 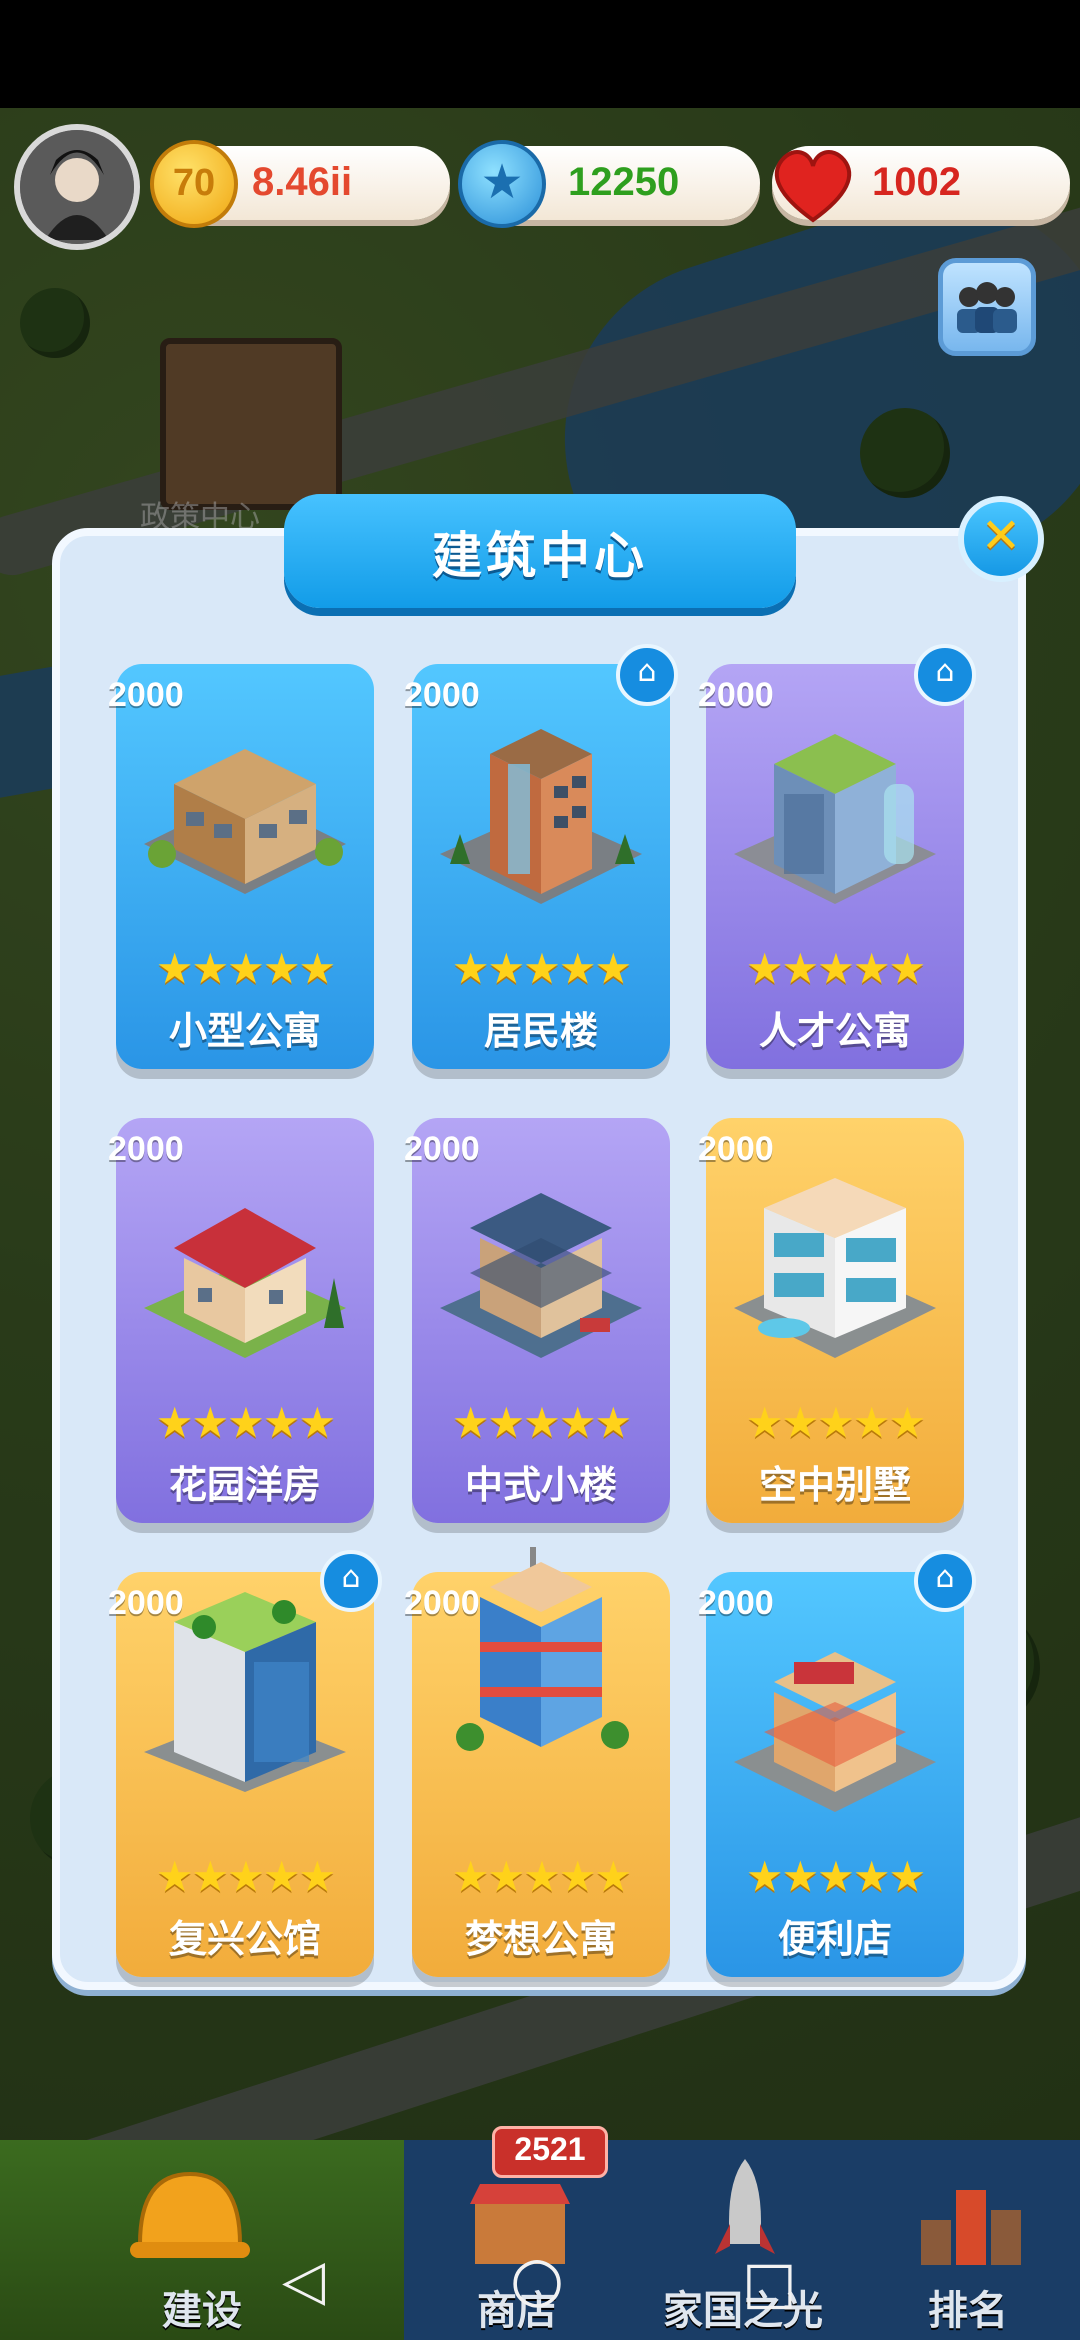 I want to click on ranking-podium-icon, so click(x=971, y=2227).